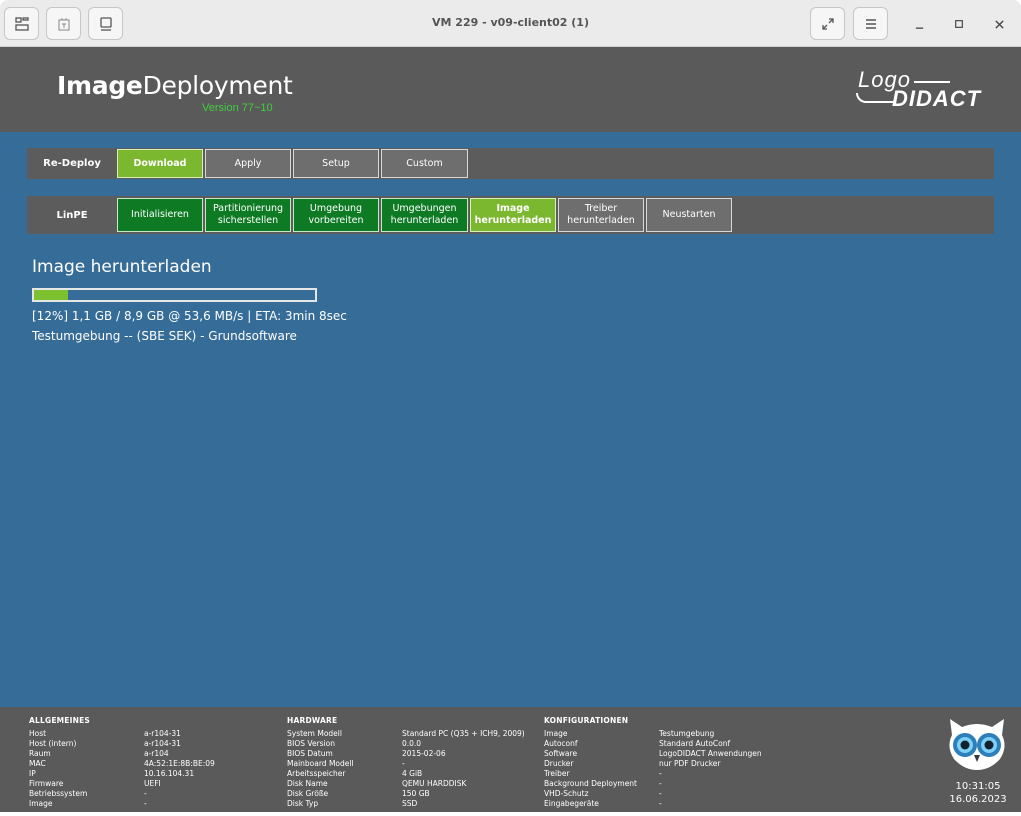 This screenshot has height=816, width=1021. I want to click on info-row: Disk Größe 150 GB, so click(414, 794).